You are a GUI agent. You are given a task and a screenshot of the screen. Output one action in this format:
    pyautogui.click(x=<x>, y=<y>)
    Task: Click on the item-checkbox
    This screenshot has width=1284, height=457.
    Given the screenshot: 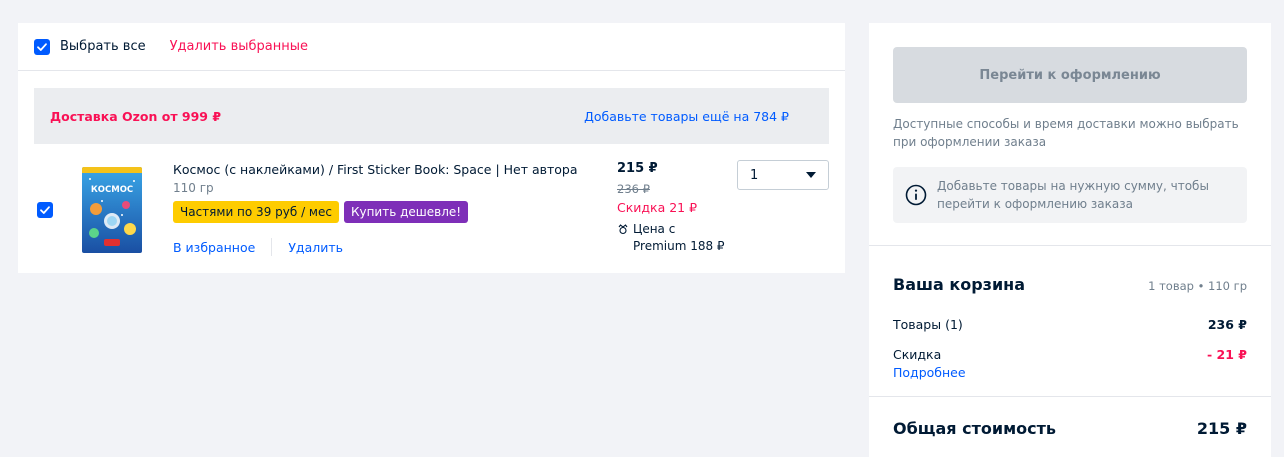 What is the action you would take?
    pyautogui.click(x=45, y=210)
    